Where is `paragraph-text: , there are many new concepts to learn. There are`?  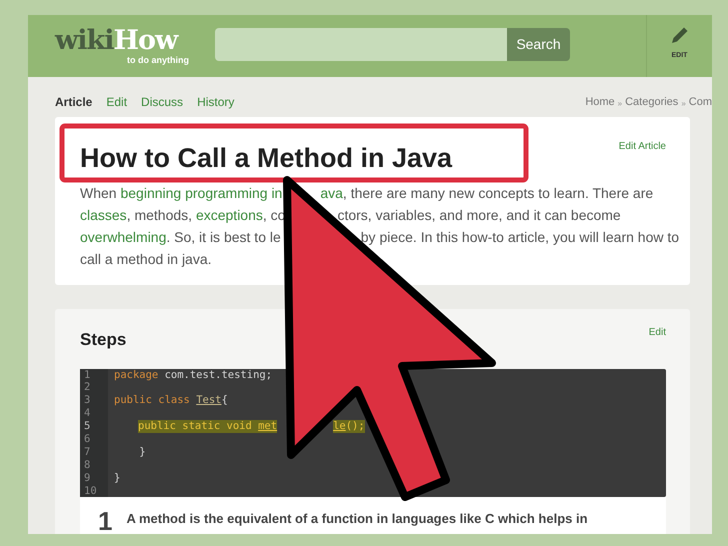 paragraph-text: , there are many new concepts to learn. There are is located at coordinates (498, 193).